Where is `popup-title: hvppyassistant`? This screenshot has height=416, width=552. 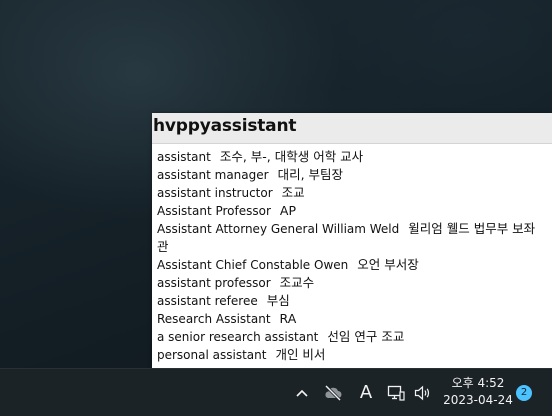 popup-title: hvppyassistant is located at coordinates (352, 128).